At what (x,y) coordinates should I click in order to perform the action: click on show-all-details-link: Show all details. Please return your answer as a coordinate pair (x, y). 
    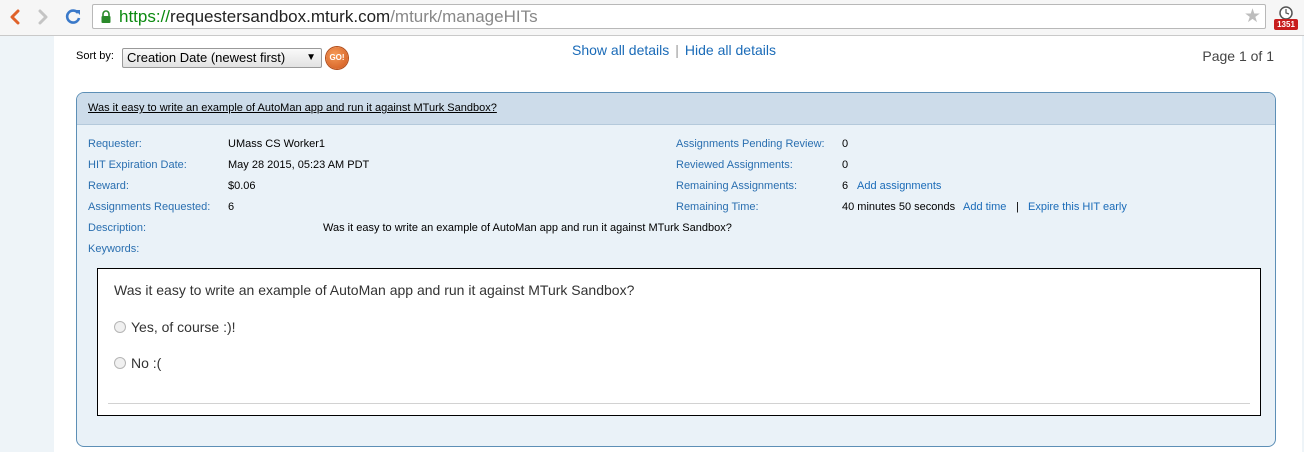
    Looking at the image, I should click on (620, 50).